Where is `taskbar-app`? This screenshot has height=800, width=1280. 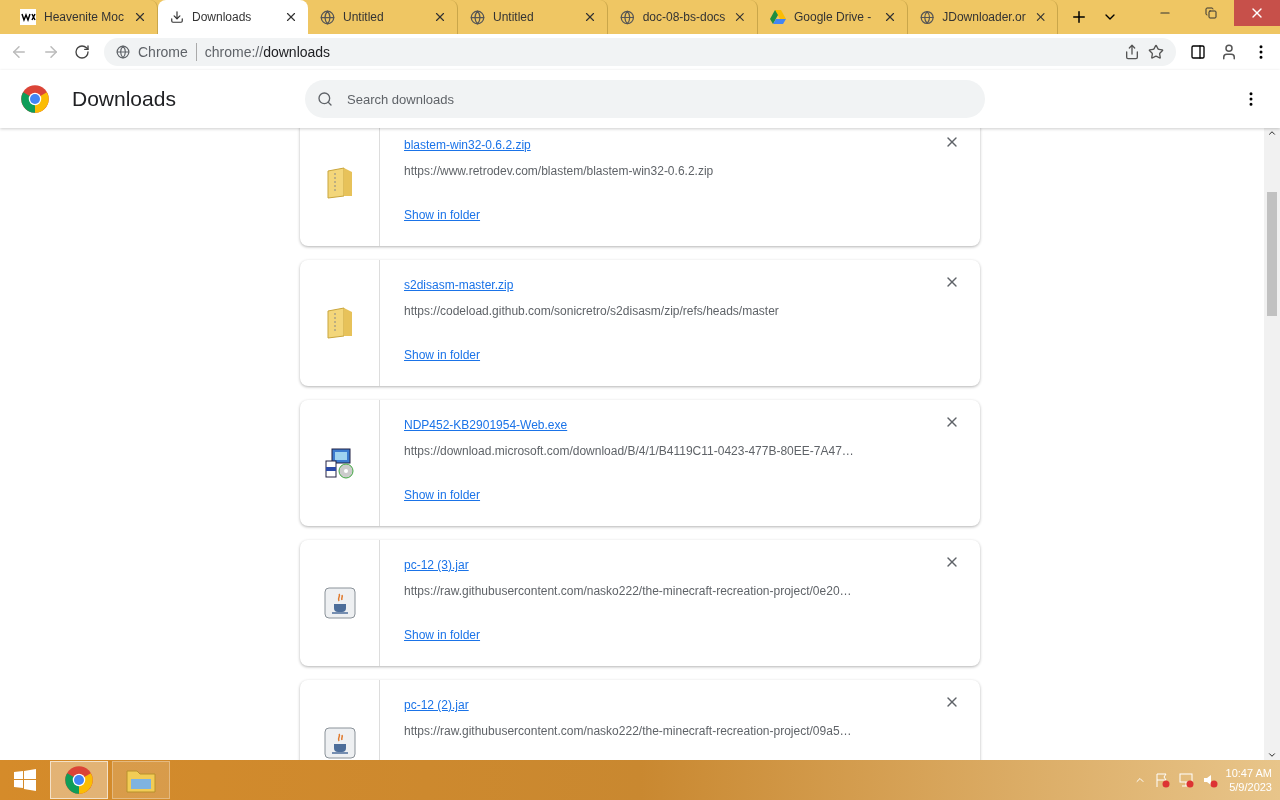 taskbar-app is located at coordinates (79, 780).